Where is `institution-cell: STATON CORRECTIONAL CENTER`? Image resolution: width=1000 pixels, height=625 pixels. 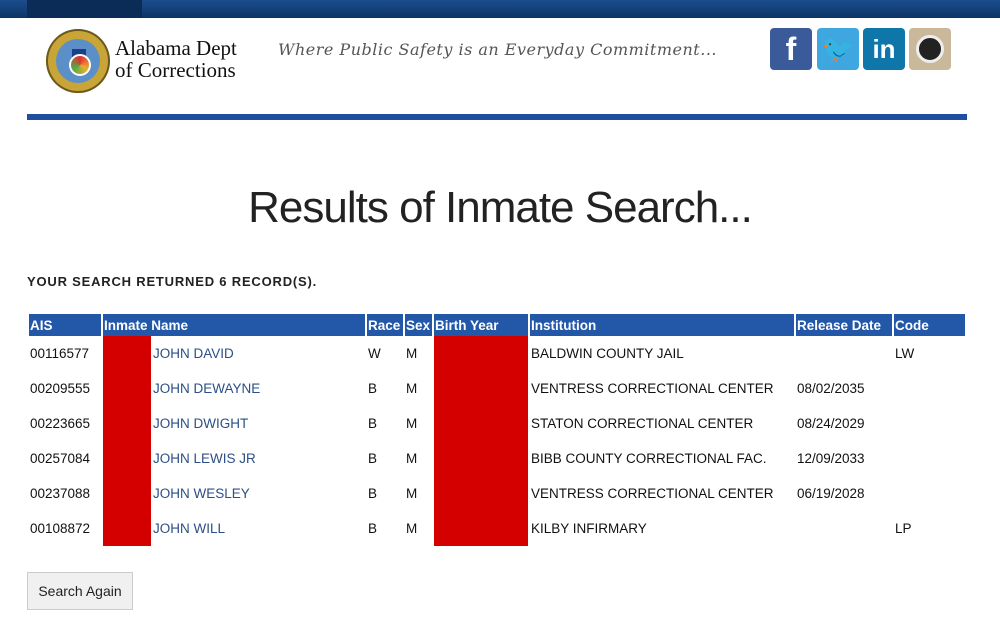
institution-cell: STATON CORRECTIONAL CENTER is located at coordinates (642, 423).